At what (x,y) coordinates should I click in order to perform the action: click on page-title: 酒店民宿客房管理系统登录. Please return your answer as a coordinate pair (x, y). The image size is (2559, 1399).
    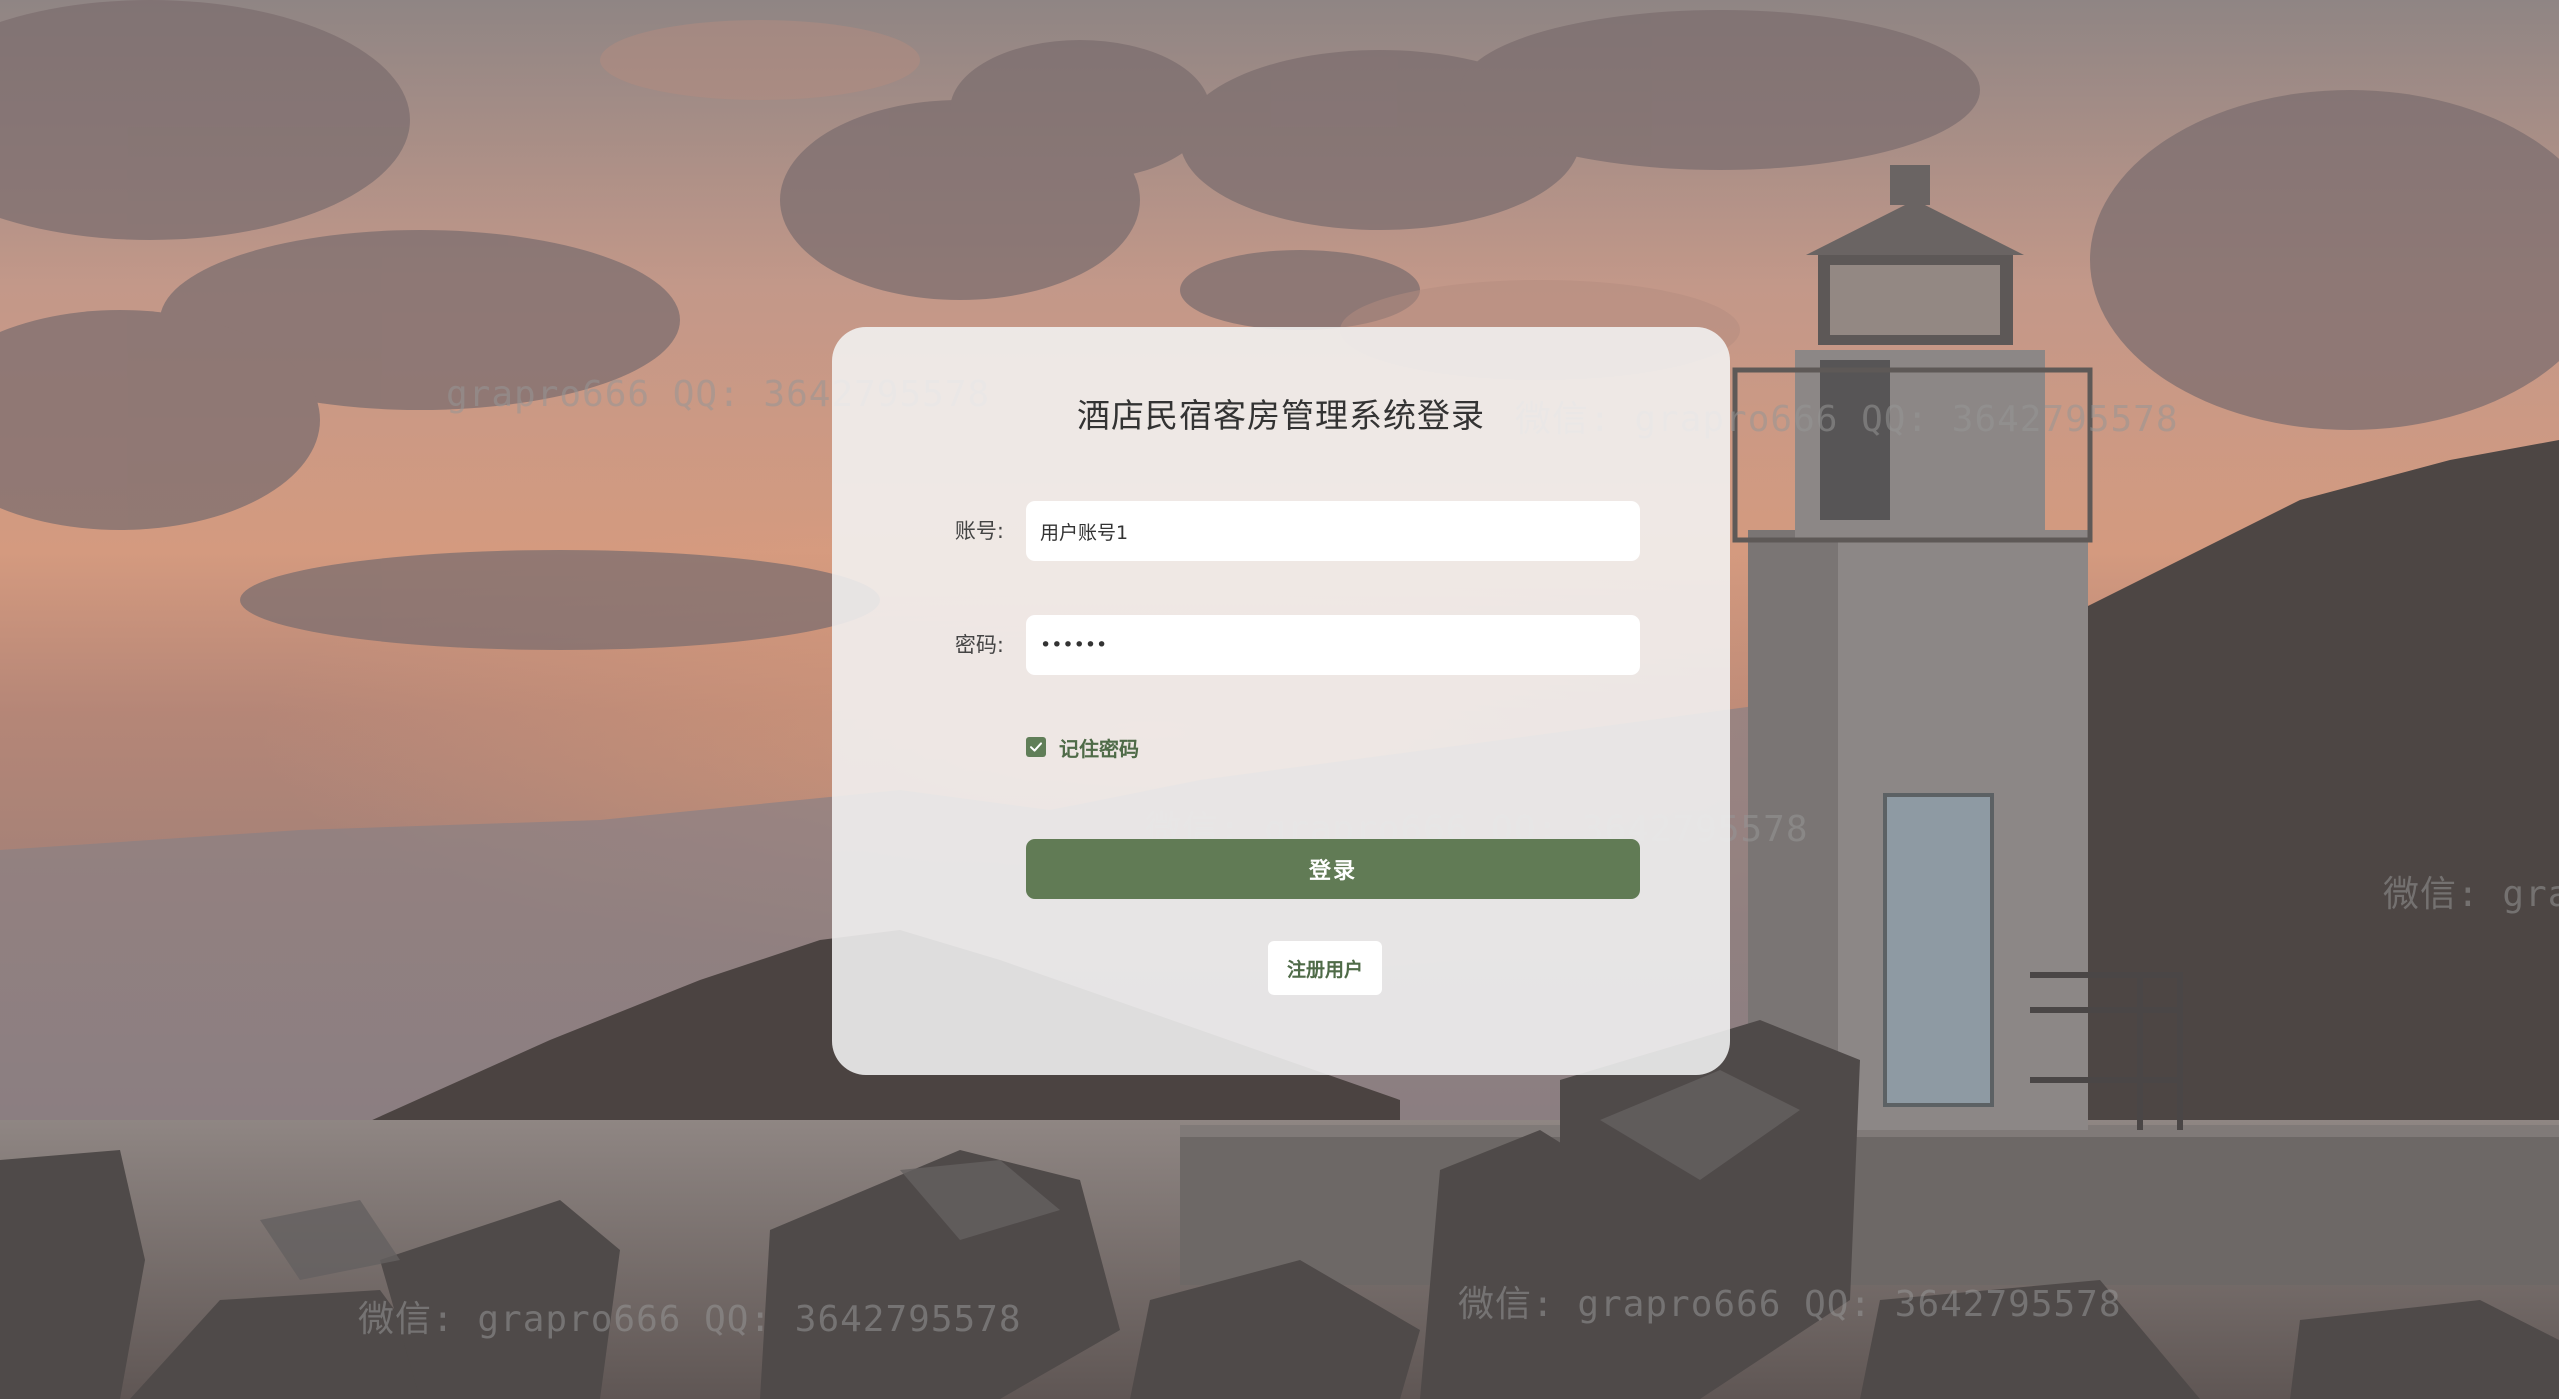
    Looking at the image, I should click on (1281, 415).